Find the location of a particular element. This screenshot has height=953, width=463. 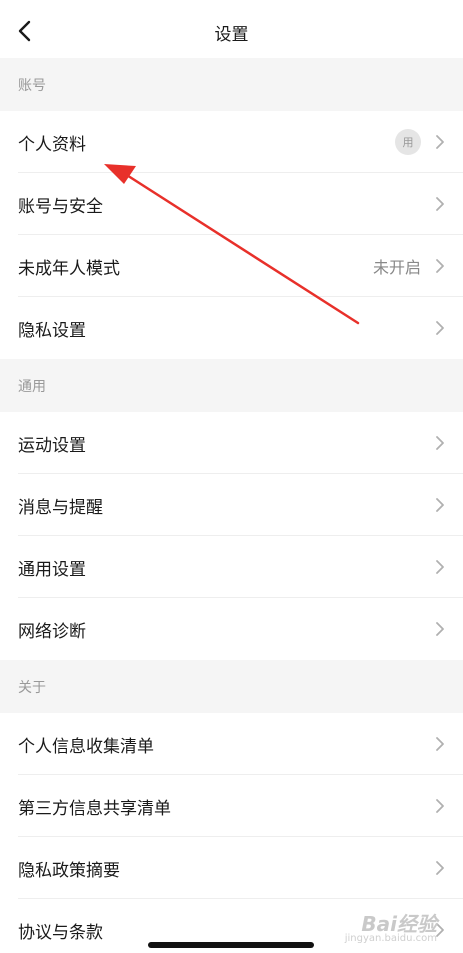

settings-item-label: 个人资料 is located at coordinates (52, 144).